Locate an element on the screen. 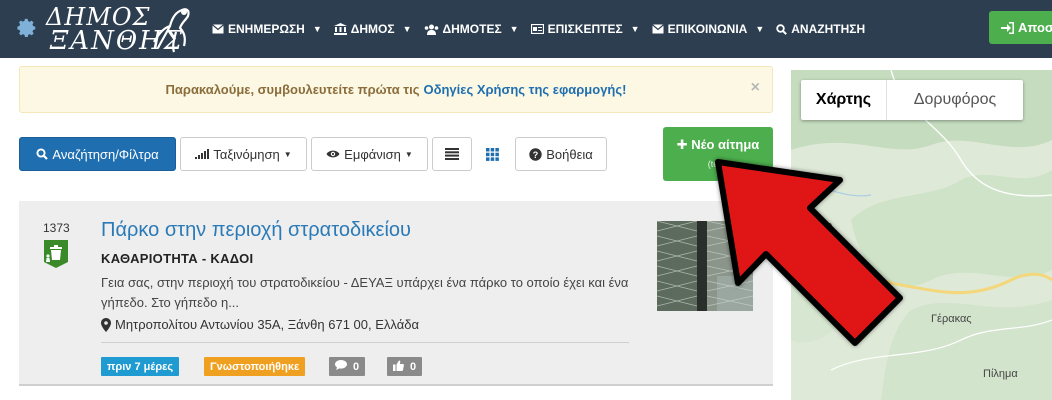  map-place-label: Γέρακας is located at coordinates (951, 319).